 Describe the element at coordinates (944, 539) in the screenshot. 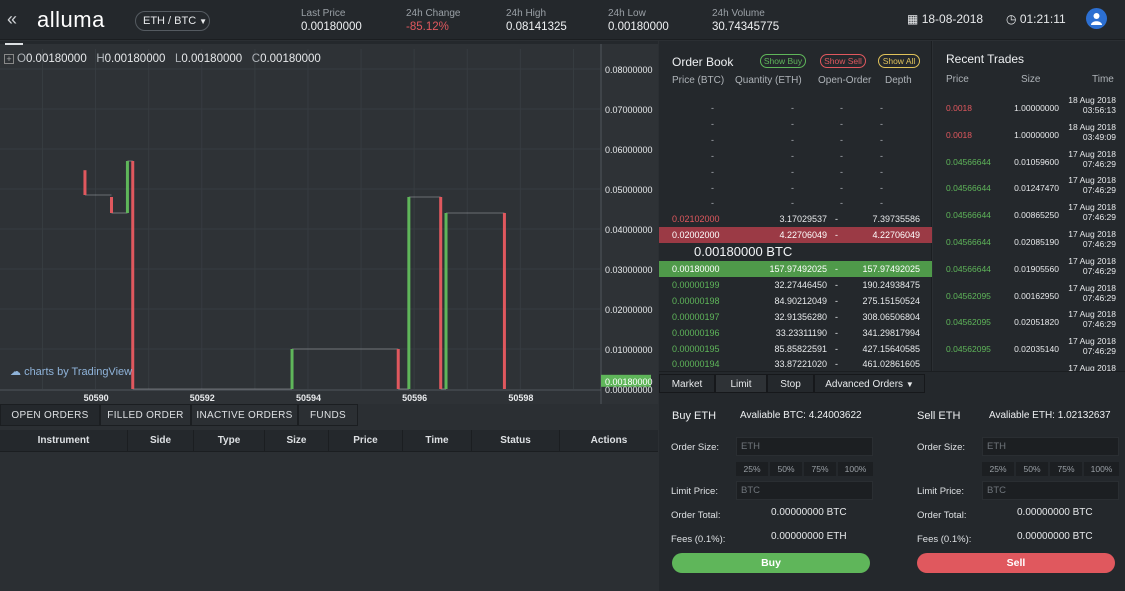

I see `sell-fees-label: Fees (0.1%):` at that location.